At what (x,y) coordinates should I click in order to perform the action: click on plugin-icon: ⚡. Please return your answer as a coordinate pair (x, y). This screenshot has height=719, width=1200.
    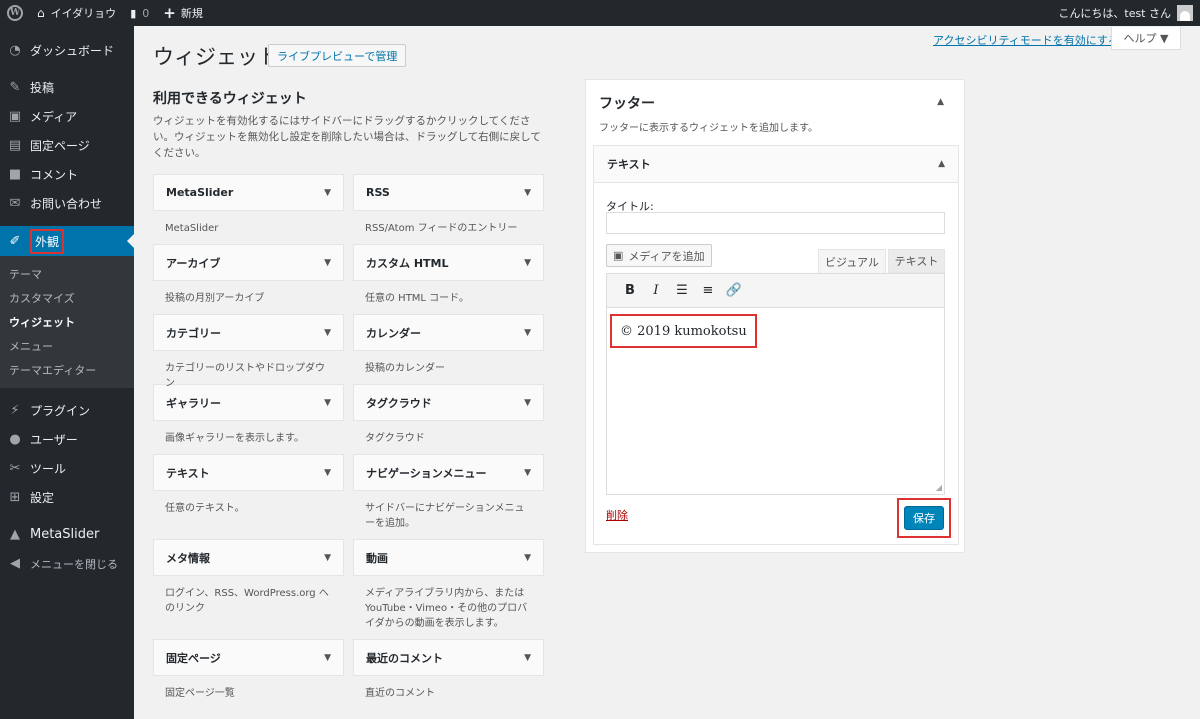
    Looking at the image, I should click on (15, 410).